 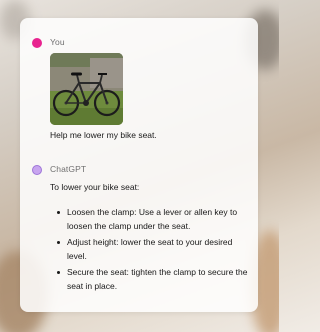 I want to click on bike-photo-image, so click(x=86, y=89).